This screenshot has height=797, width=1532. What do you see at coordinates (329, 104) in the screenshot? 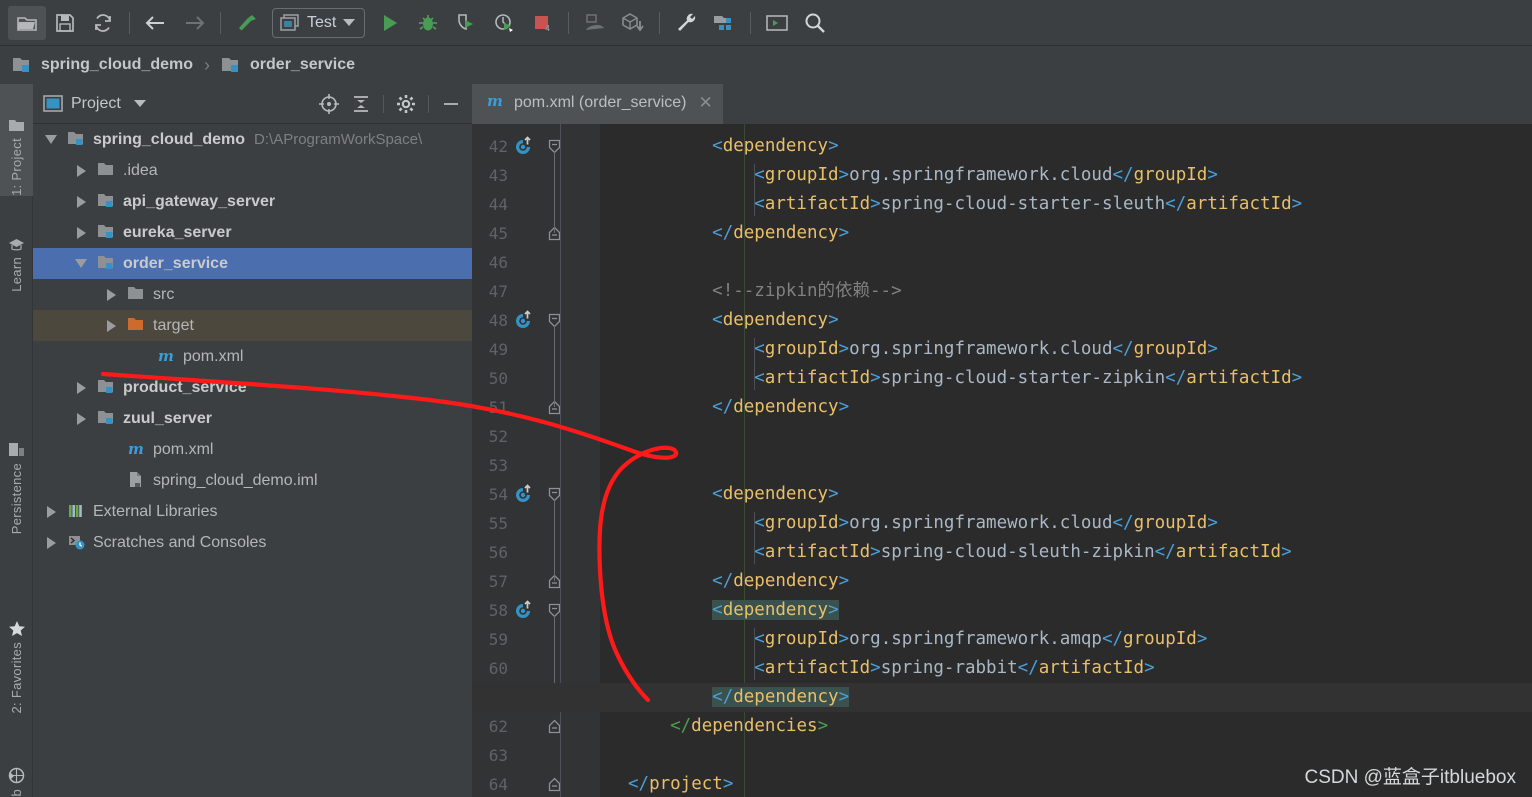
I see `scroll-from-source-icon` at bounding box center [329, 104].